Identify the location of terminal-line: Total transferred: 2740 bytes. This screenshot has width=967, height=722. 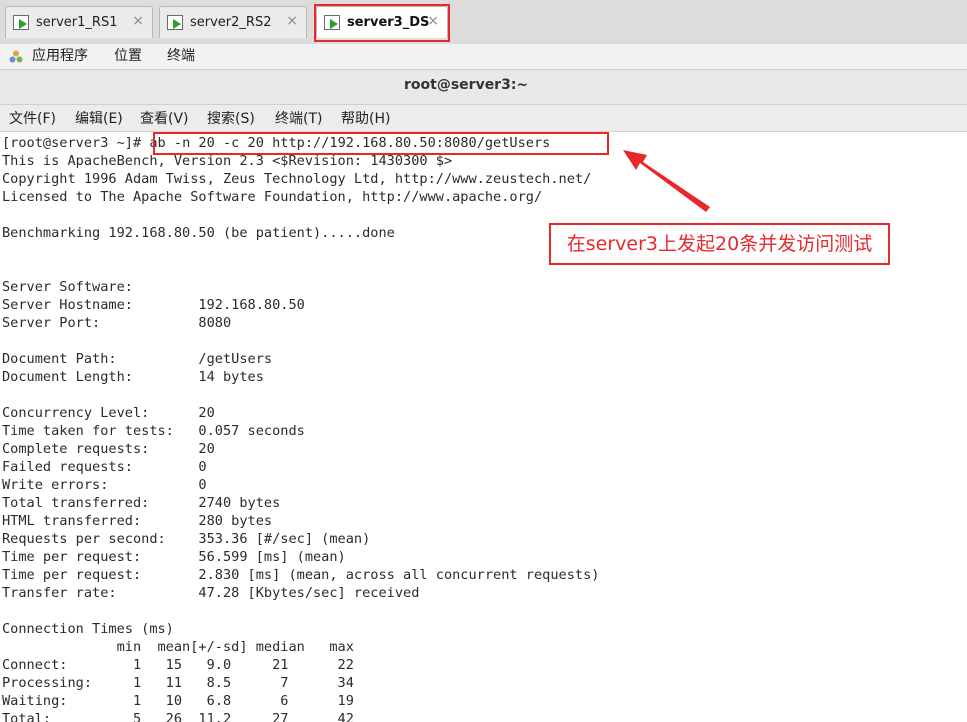
(141, 503).